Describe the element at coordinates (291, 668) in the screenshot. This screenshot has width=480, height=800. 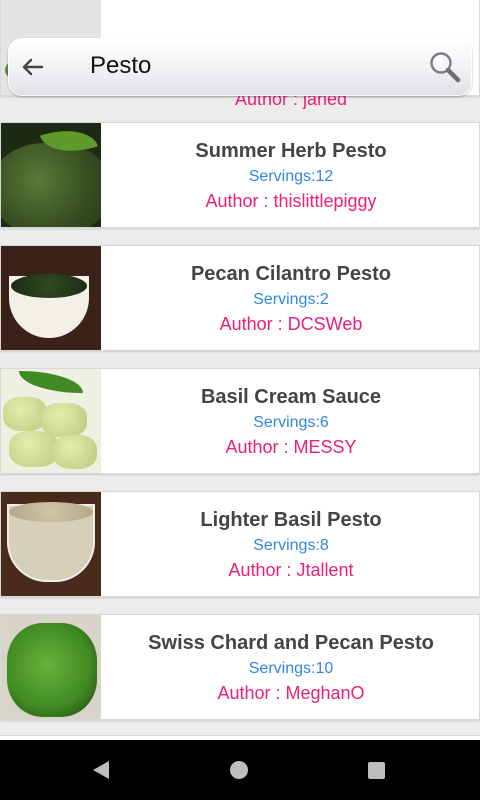
I see `recipe-servings: Servings:10` at that location.